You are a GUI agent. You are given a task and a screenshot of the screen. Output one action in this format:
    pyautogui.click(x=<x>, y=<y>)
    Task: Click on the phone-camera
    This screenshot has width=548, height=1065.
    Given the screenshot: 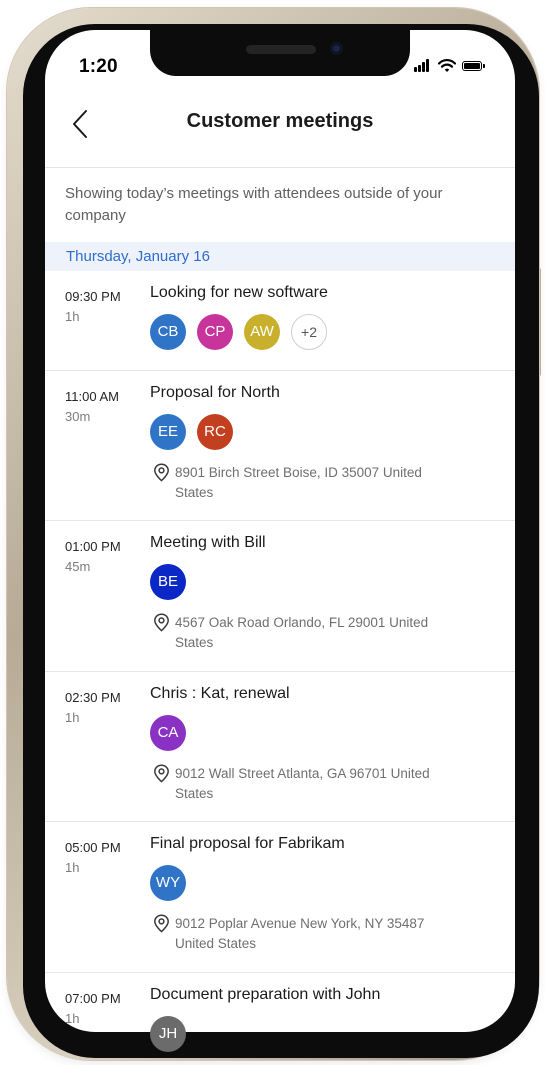 What is the action you would take?
    pyautogui.click(x=336, y=48)
    